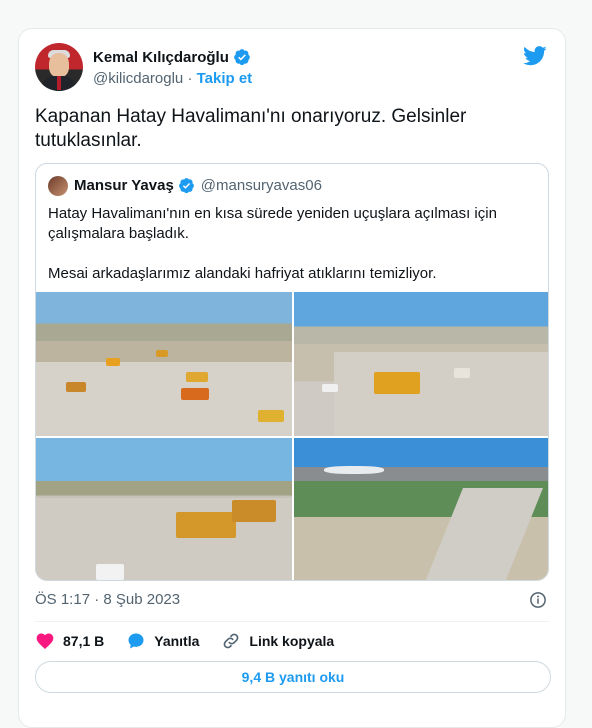 The image size is (592, 728). What do you see at coordinates (124, 185) in the screenshot?
I see `quoted-author-name: Mansur Yavaş` at bounding box center [124, 185].